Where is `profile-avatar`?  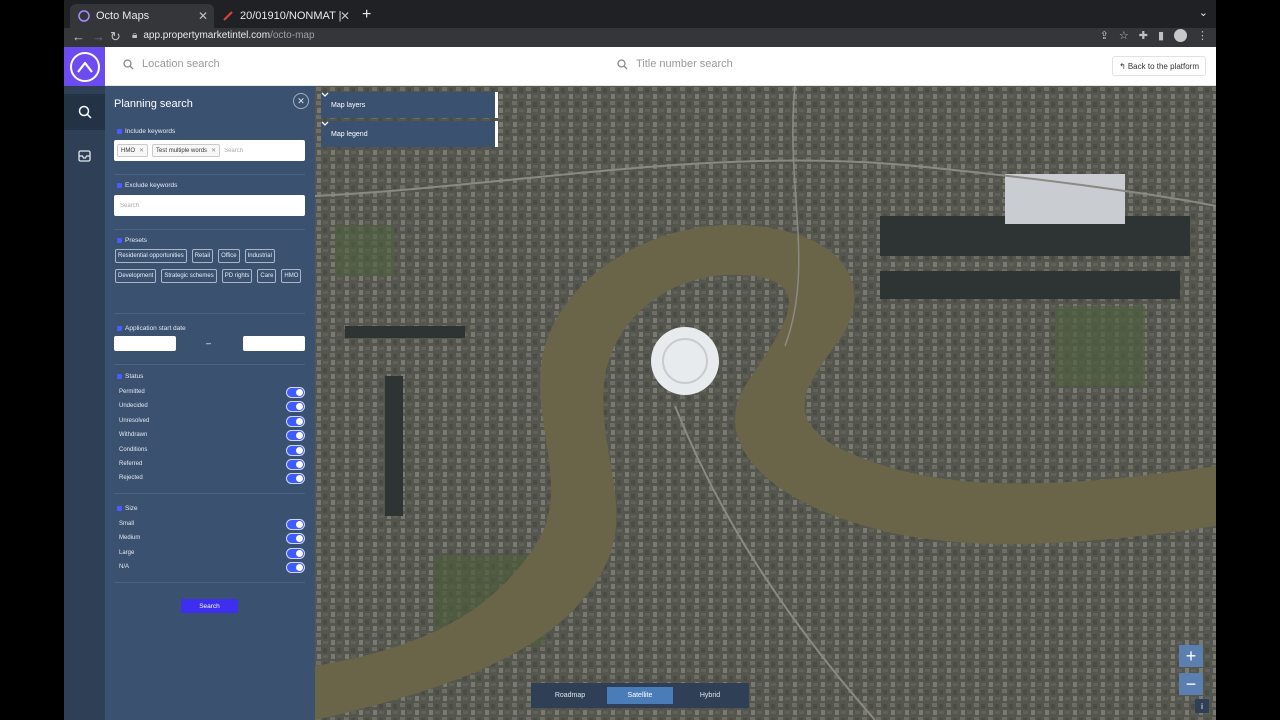
profile-avatar is located at coordinates (1180, 35).